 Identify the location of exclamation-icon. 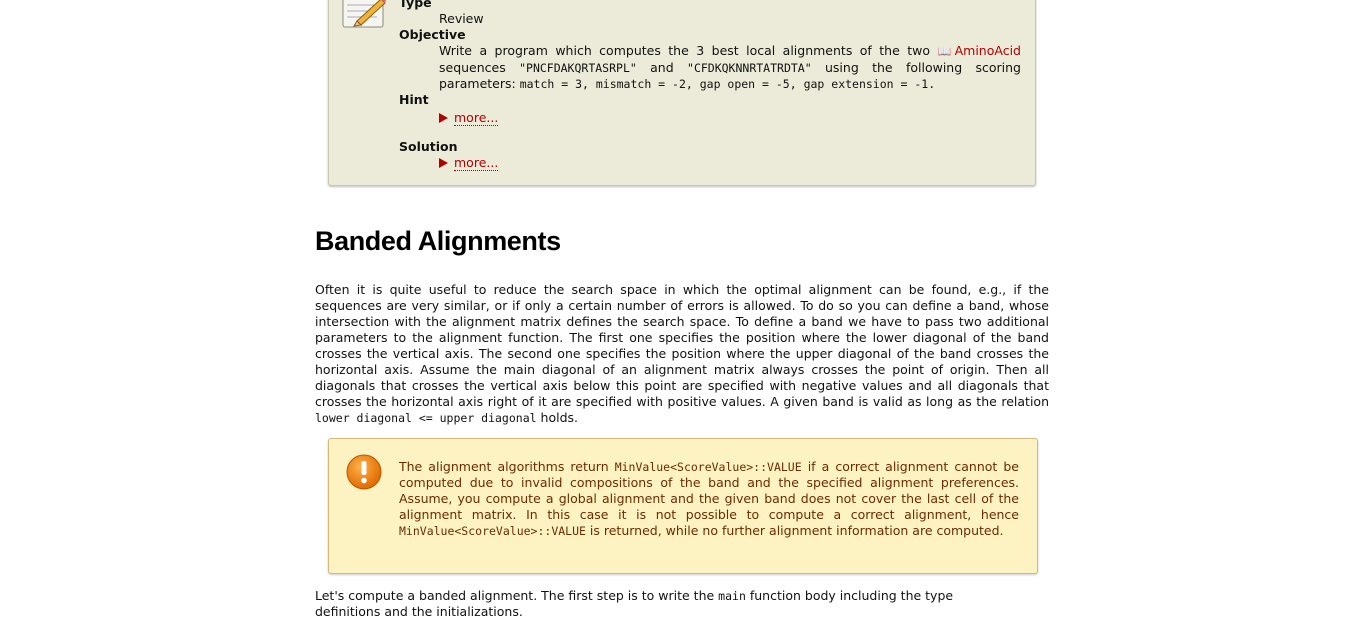
(364, 472).